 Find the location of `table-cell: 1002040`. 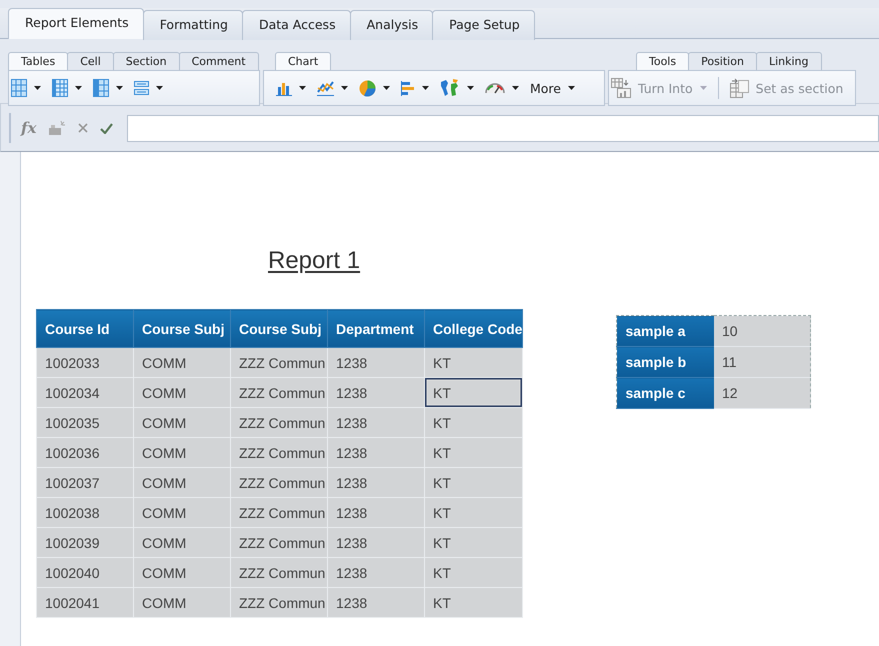

table-cell: 1002040 is located at coordinates (85, 573).